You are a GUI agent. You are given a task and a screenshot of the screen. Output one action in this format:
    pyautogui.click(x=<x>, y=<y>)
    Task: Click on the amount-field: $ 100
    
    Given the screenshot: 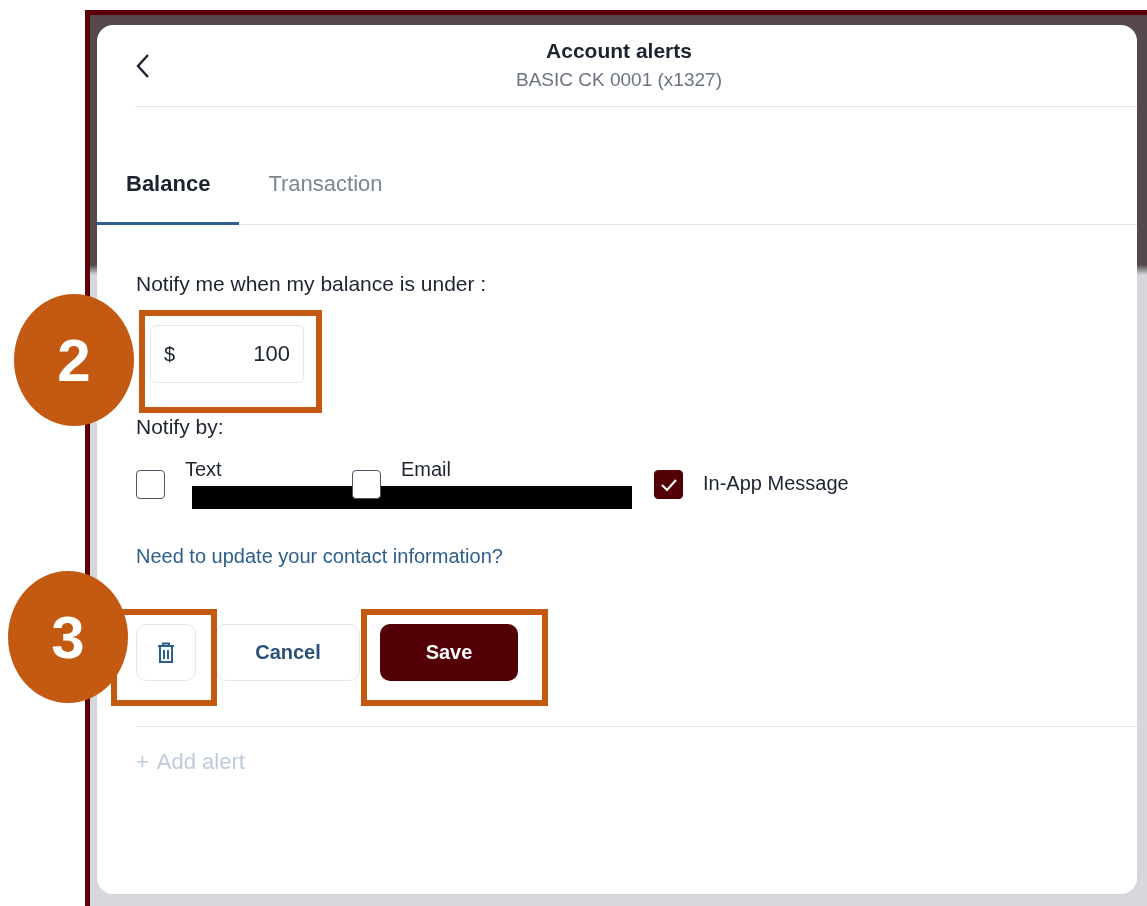 What is the action you would take?
    pyautogui.click(x=227, y=354)
    